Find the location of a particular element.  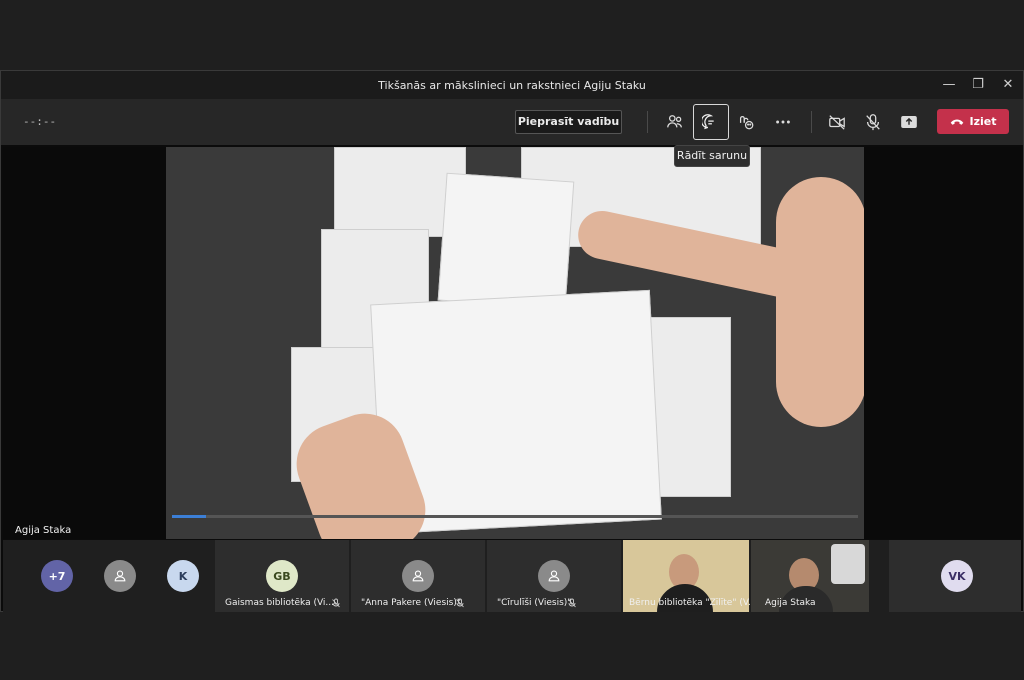

right-hand is located at coordinates (820, 302).